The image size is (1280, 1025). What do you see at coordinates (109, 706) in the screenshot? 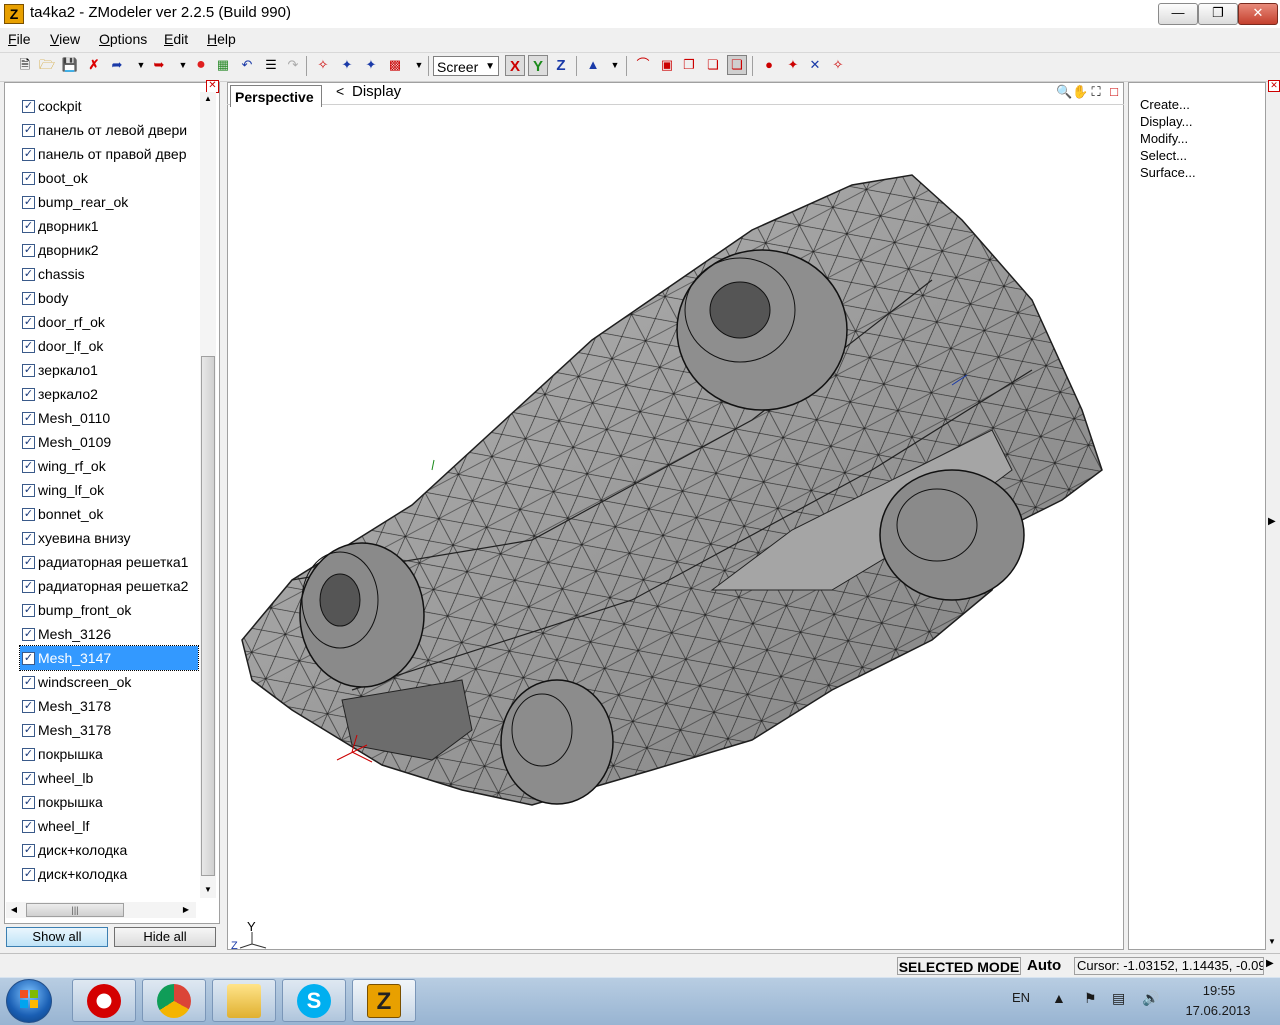
I see `object-row: ✓ Mesh_3178` at bounding box center [109, 706].